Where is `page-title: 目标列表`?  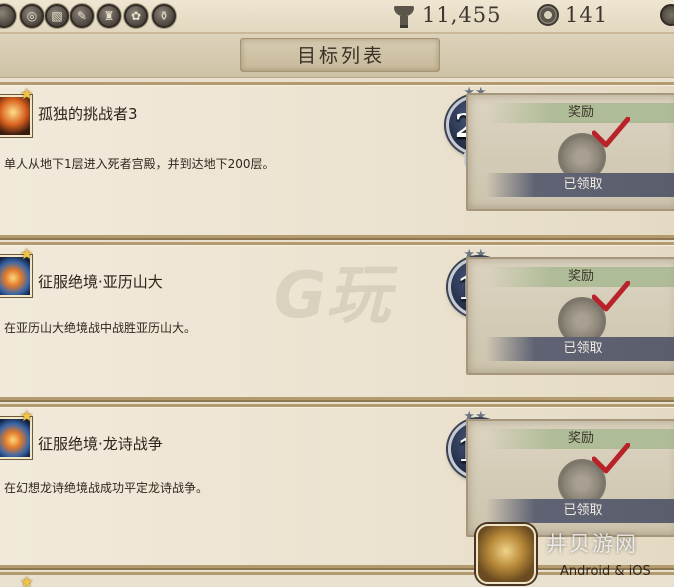
page-title: 目标列表 is located at coordinates (340, 56).